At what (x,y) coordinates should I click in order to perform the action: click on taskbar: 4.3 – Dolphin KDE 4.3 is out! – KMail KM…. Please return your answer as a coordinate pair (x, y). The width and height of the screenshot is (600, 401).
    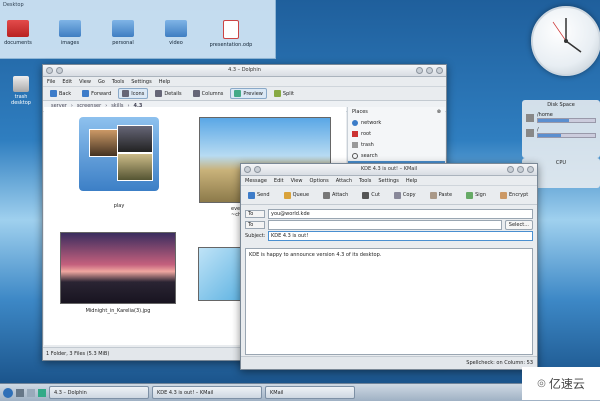
    Looking at the image, I should click on (300, 392).